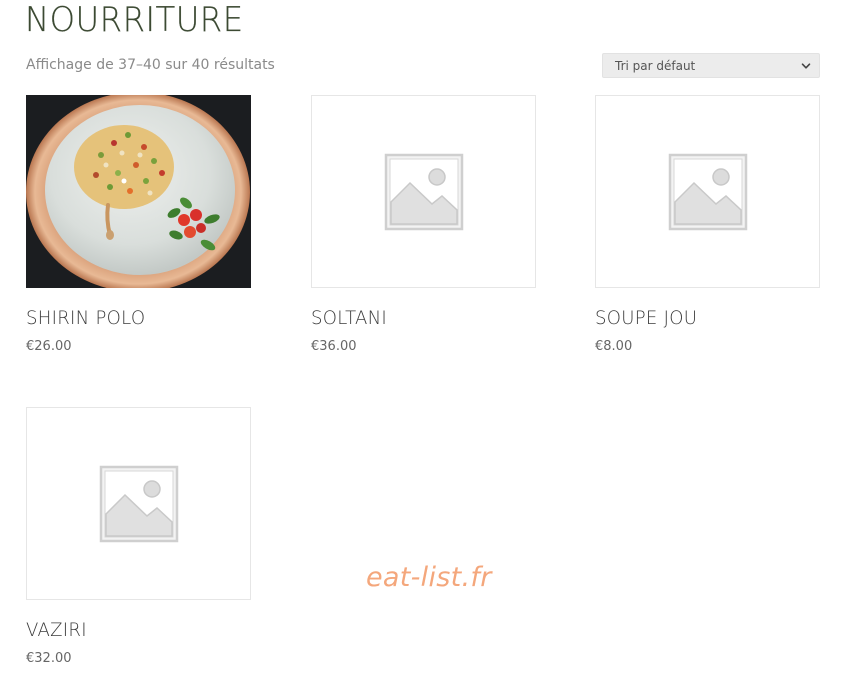 The height and width of the screenshot is (687, 849). I want to click on watermark: eat-list.fr, so click(429, 577).